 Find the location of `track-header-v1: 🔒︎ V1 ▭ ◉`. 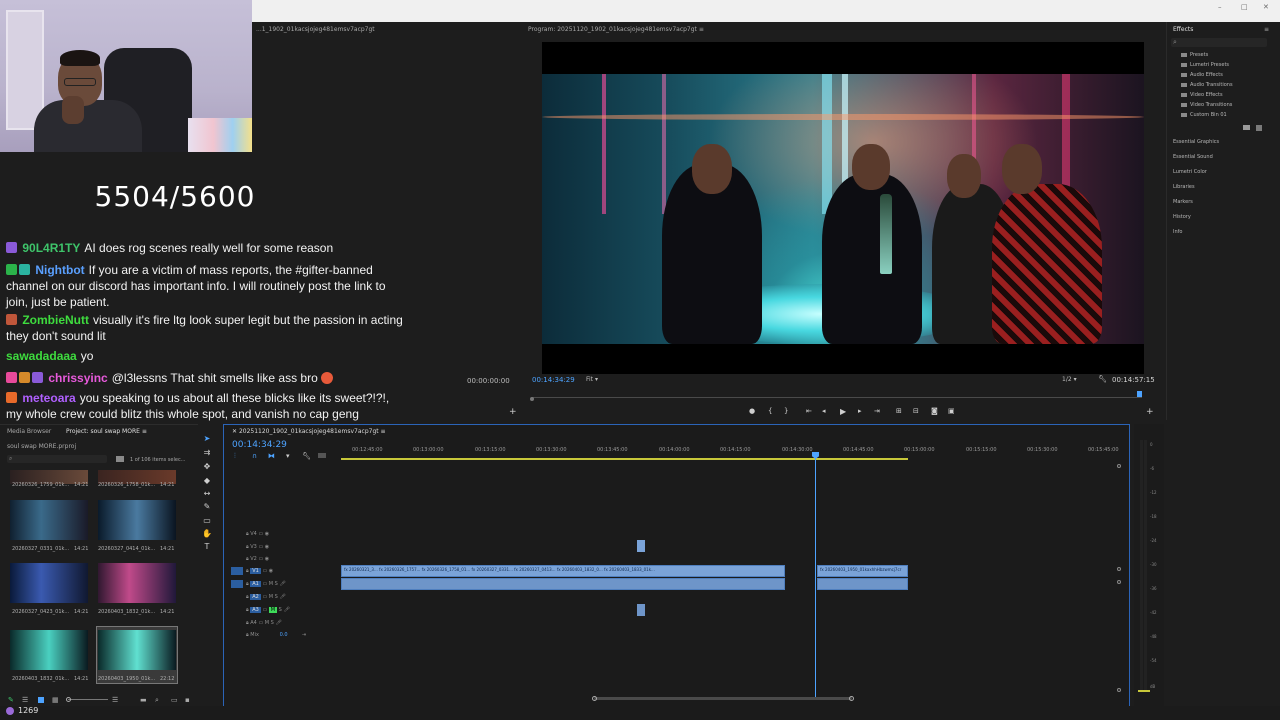

track-header-v1: 🔒︎ V1 ▭ ◉ is located at coordinates (259, 571).